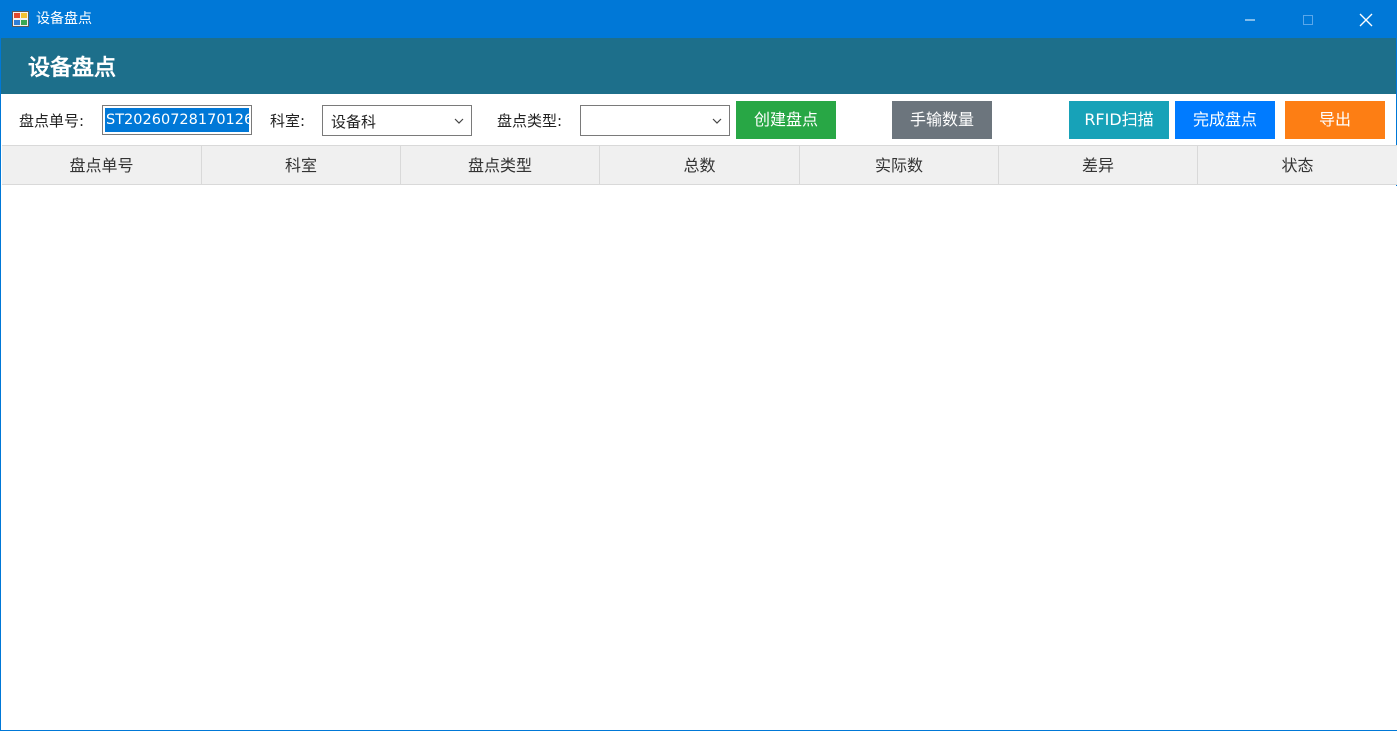 Image resolution: width=1397 pixels, height=731 pixels. Describe the element at coordinates (899, 165) in the screenshot. I see `column-header-actual: 实际数` at that location.